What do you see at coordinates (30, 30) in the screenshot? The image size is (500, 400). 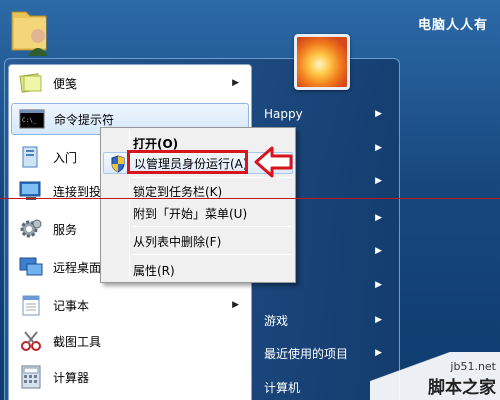 I see `user-folder-icon` at bounding box center [30, 30].